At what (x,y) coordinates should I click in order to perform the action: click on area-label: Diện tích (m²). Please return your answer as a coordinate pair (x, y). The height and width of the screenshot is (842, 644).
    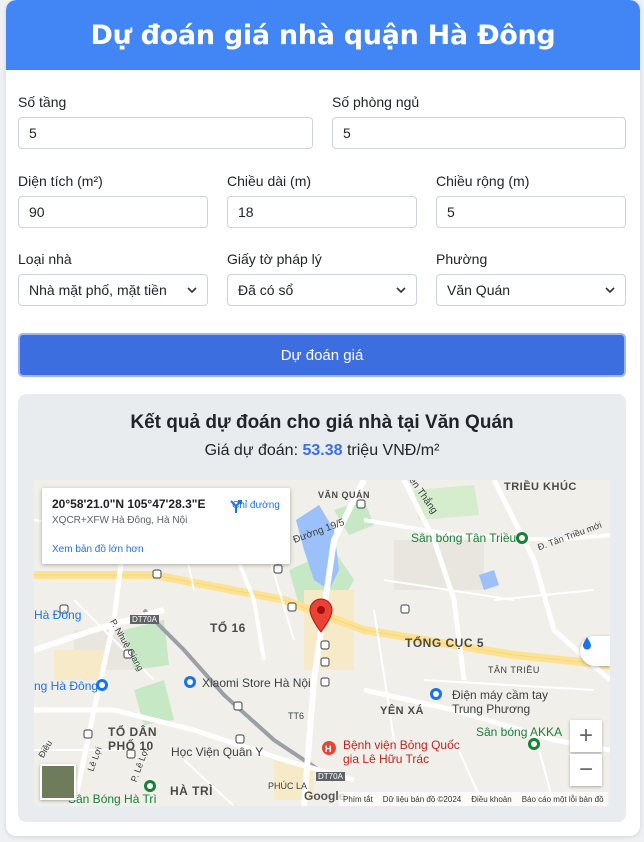
    Looking at the image, I should click on (60, 181).